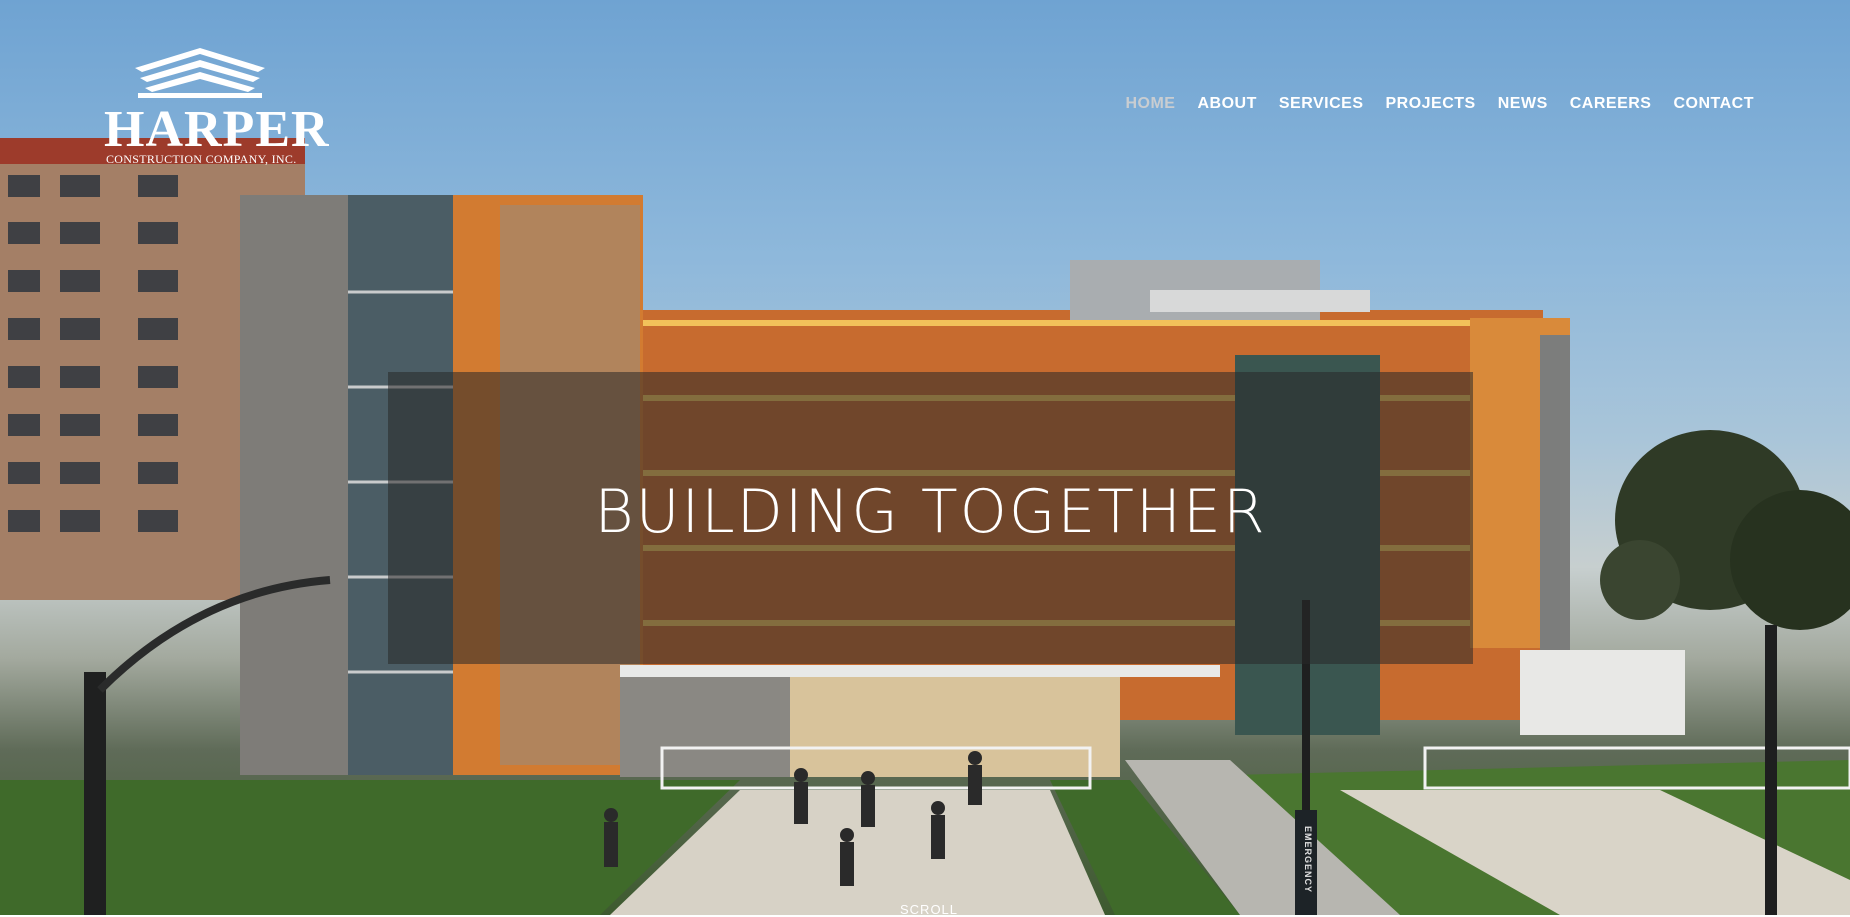 This screenshot has height=917, width=1850. I want to click on nav-contact: CONTACT, so click(1713, 104).